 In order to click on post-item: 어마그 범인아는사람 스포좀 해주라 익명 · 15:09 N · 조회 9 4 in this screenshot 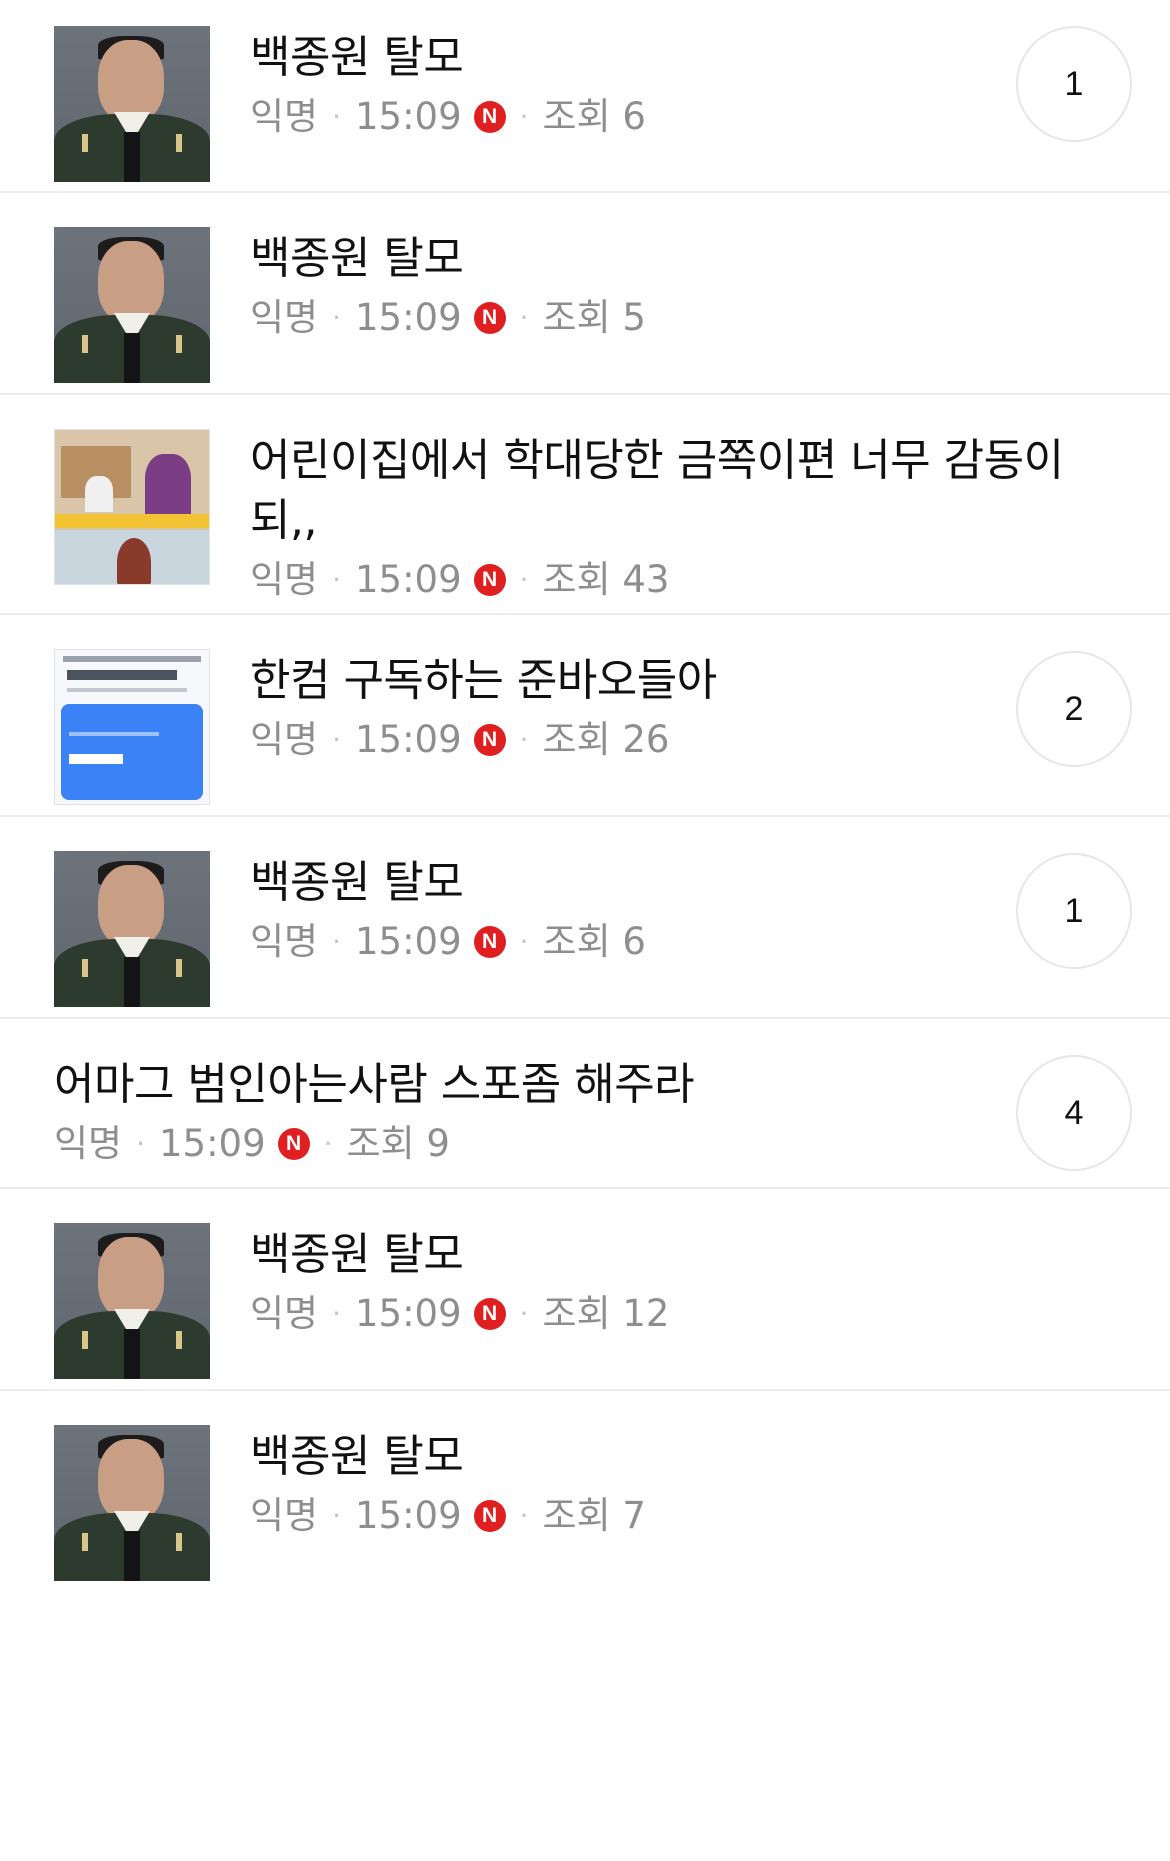, I will do `click(585, 1104)`.